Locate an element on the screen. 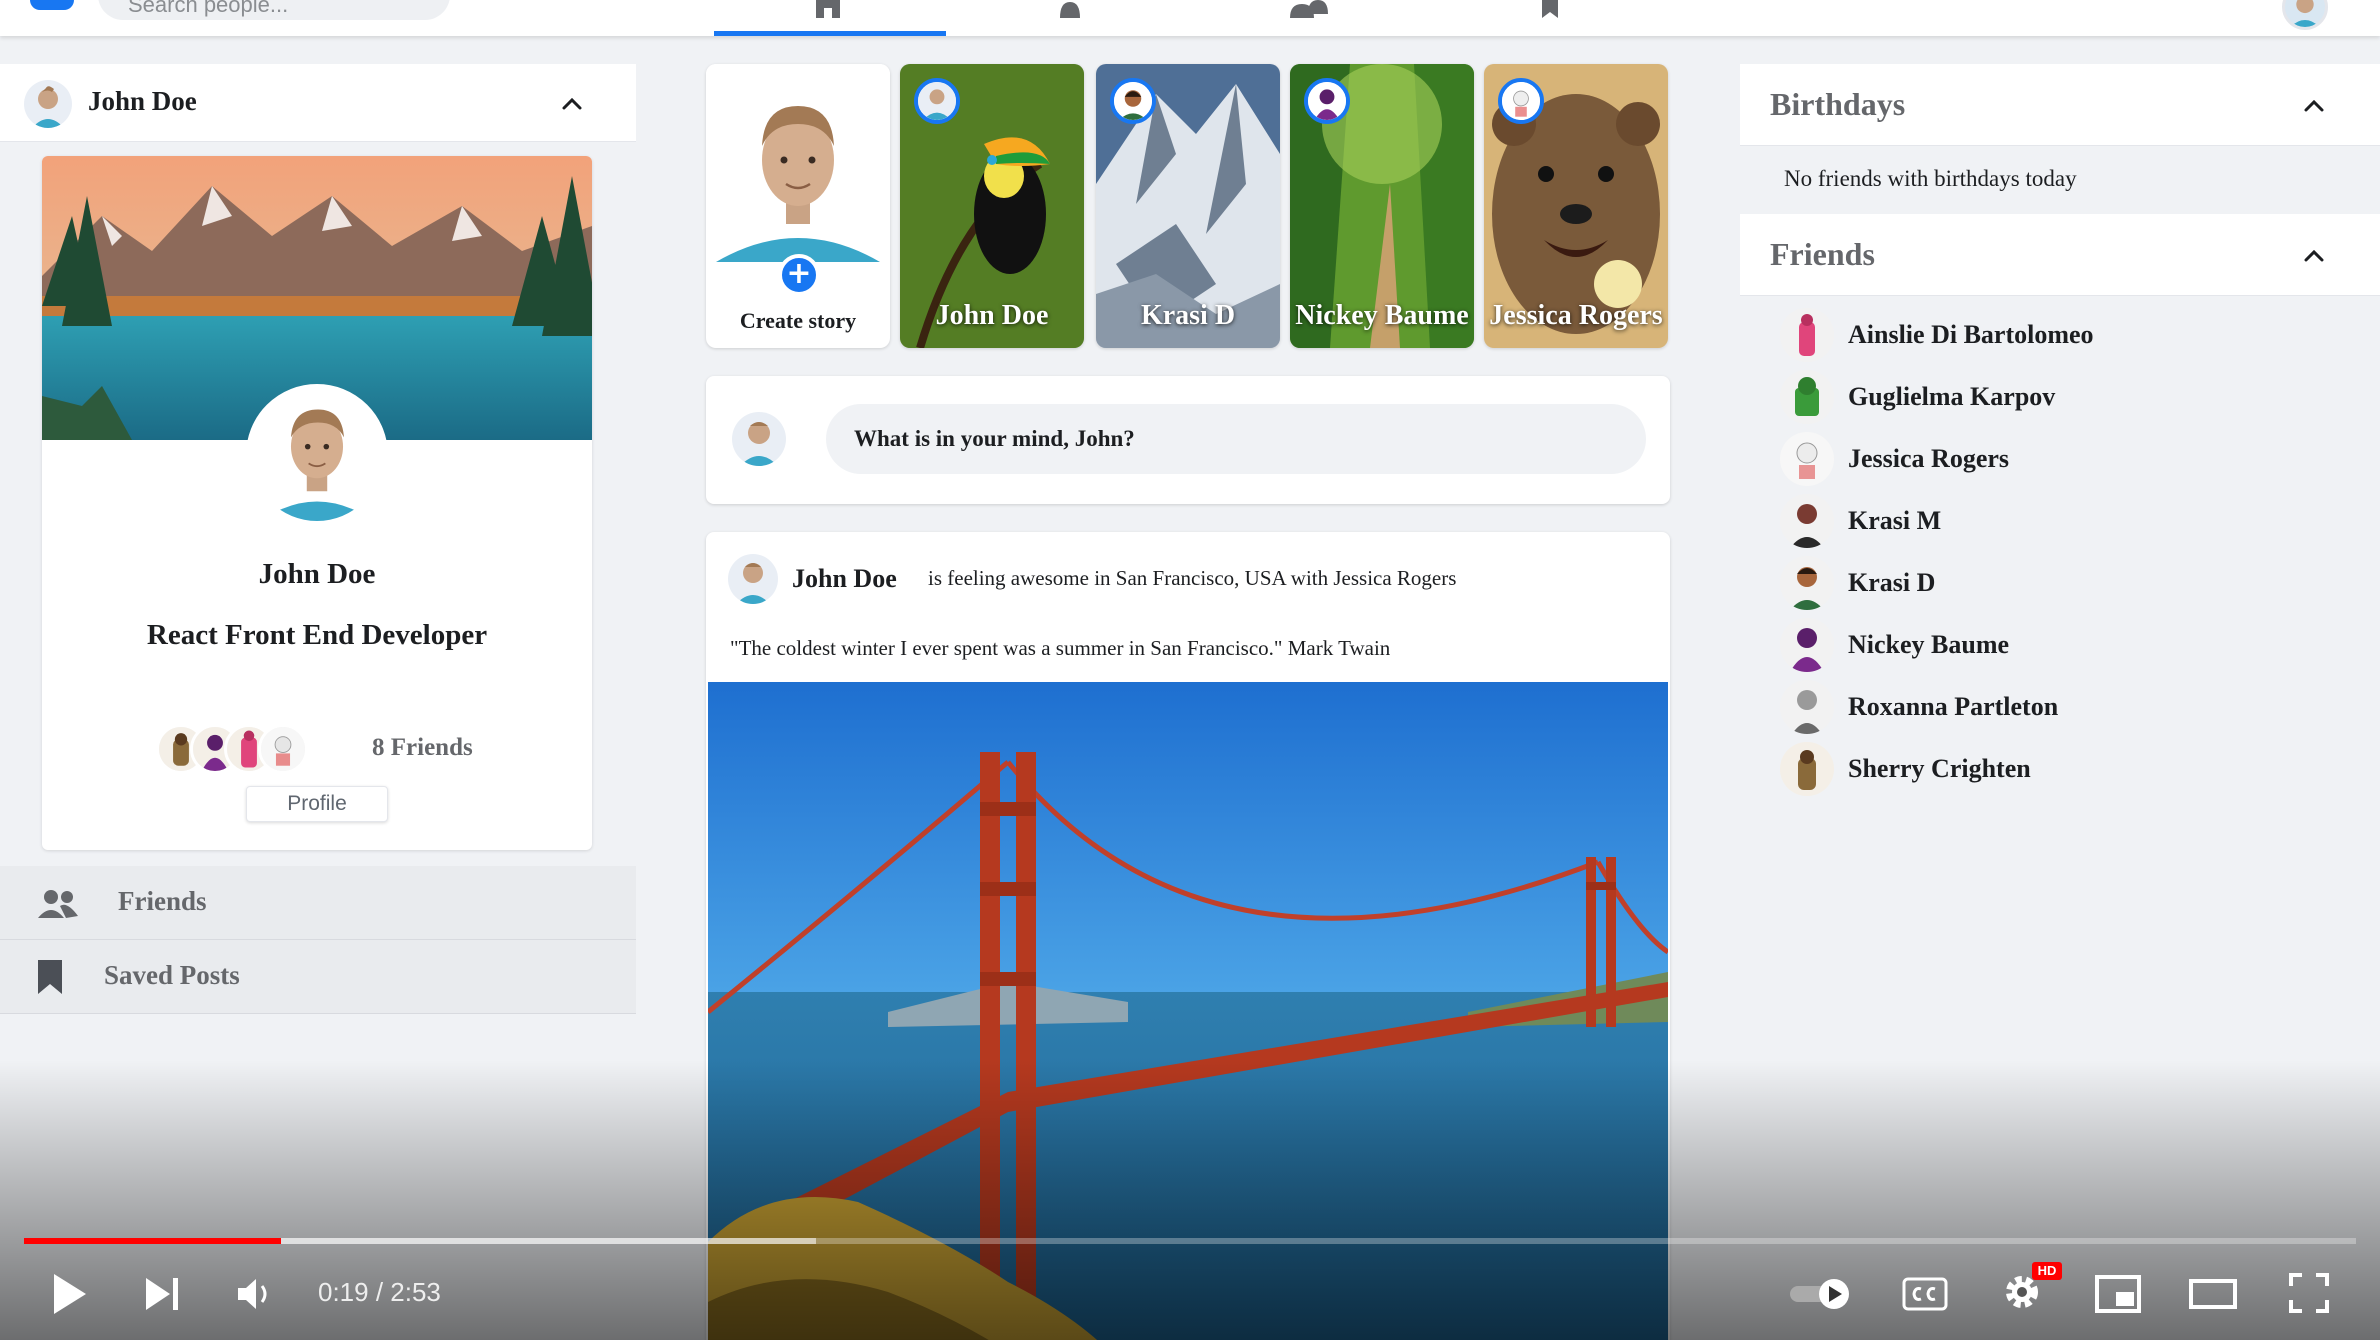 This screenshot has height=1340, width=2380. plus-icon: + is located at coordinates (799, 275).